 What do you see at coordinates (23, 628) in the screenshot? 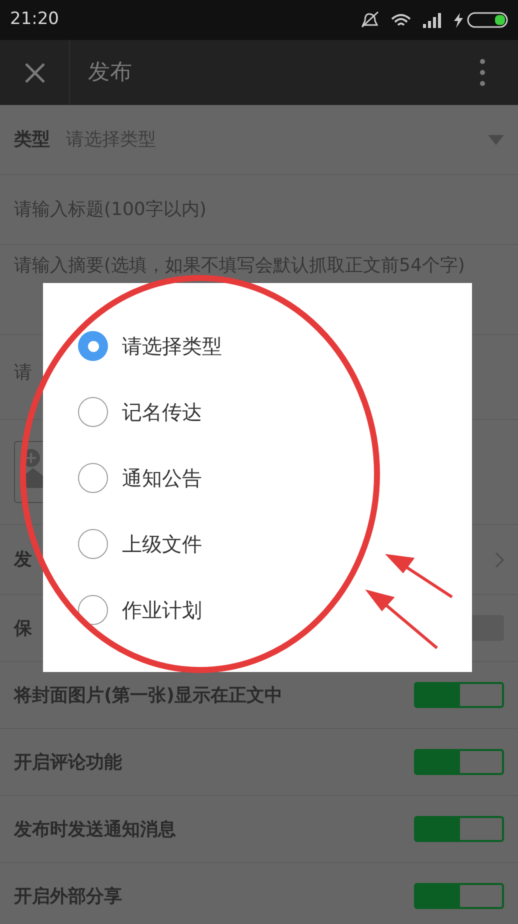
I see `switch-label: 保` at bounding box center [23, 628].